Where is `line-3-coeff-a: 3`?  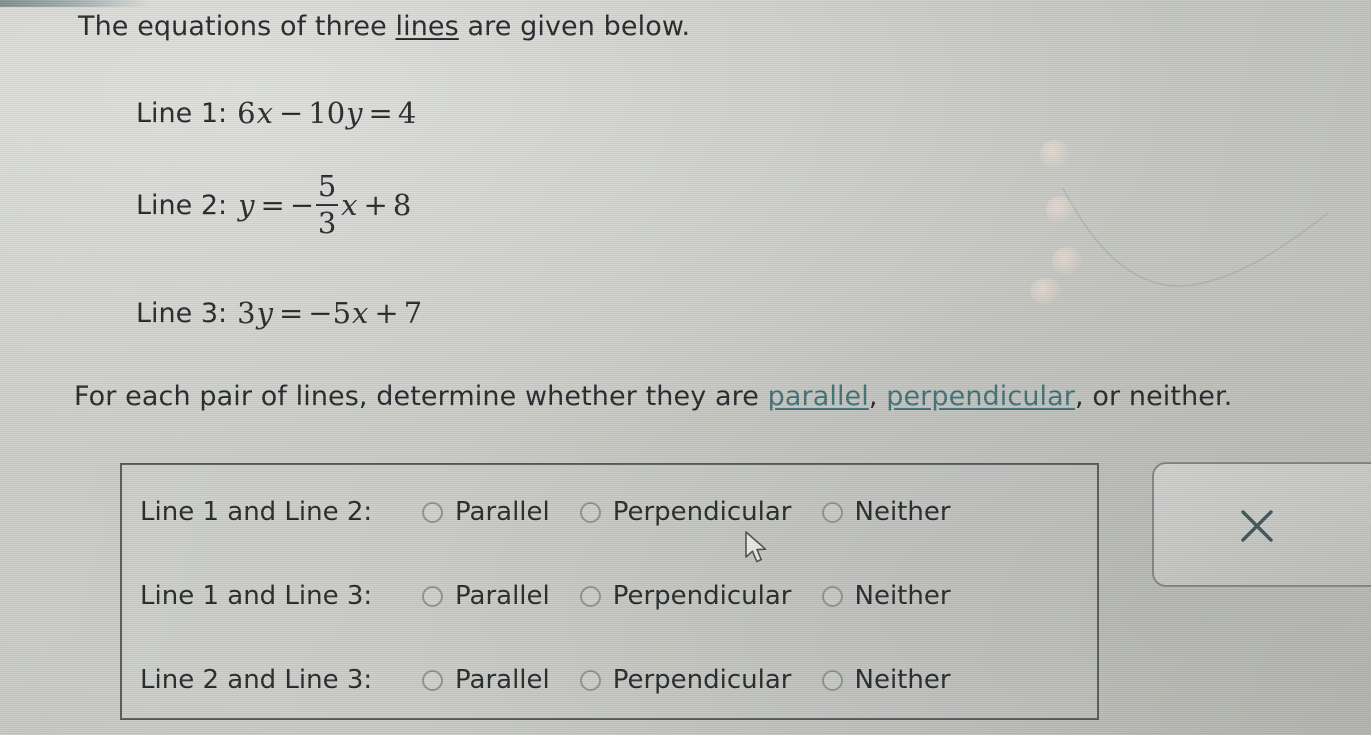
line-3-coeff-a: 3 is located at coordinates (246, 313).